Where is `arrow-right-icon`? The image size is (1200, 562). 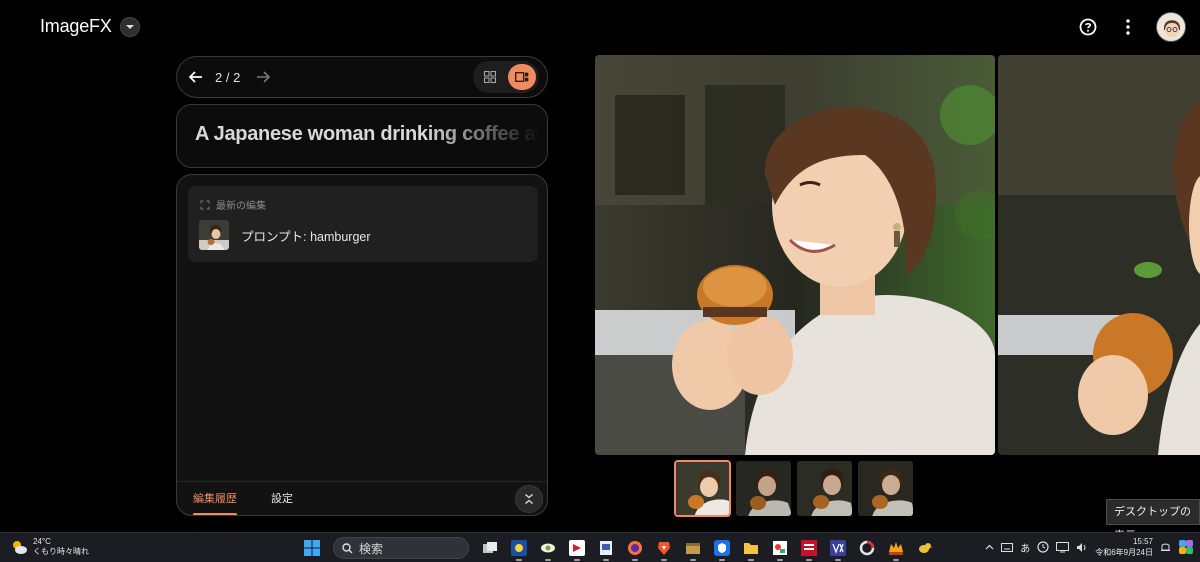
arrow-right-icon is located at coordinates (264, 77).